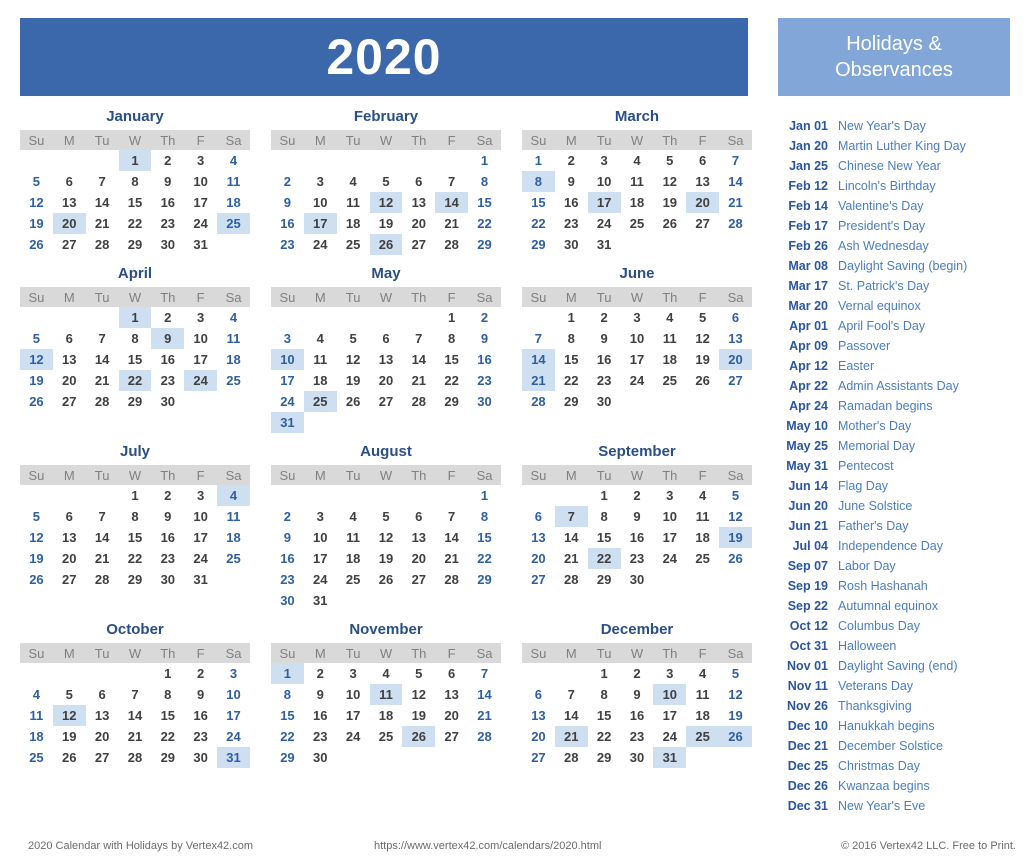 The image size is (1032, 868). Describe the element at coordinates (167, 317) in the screenshot. I see `day-cell: 2` at that location.